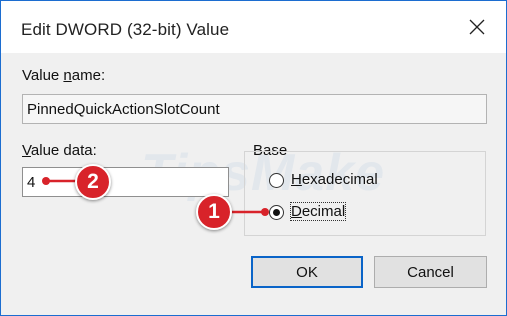 This screenshot has height=316, width=507. I want to click on value-data-label: Value data:, so click(59, 150).